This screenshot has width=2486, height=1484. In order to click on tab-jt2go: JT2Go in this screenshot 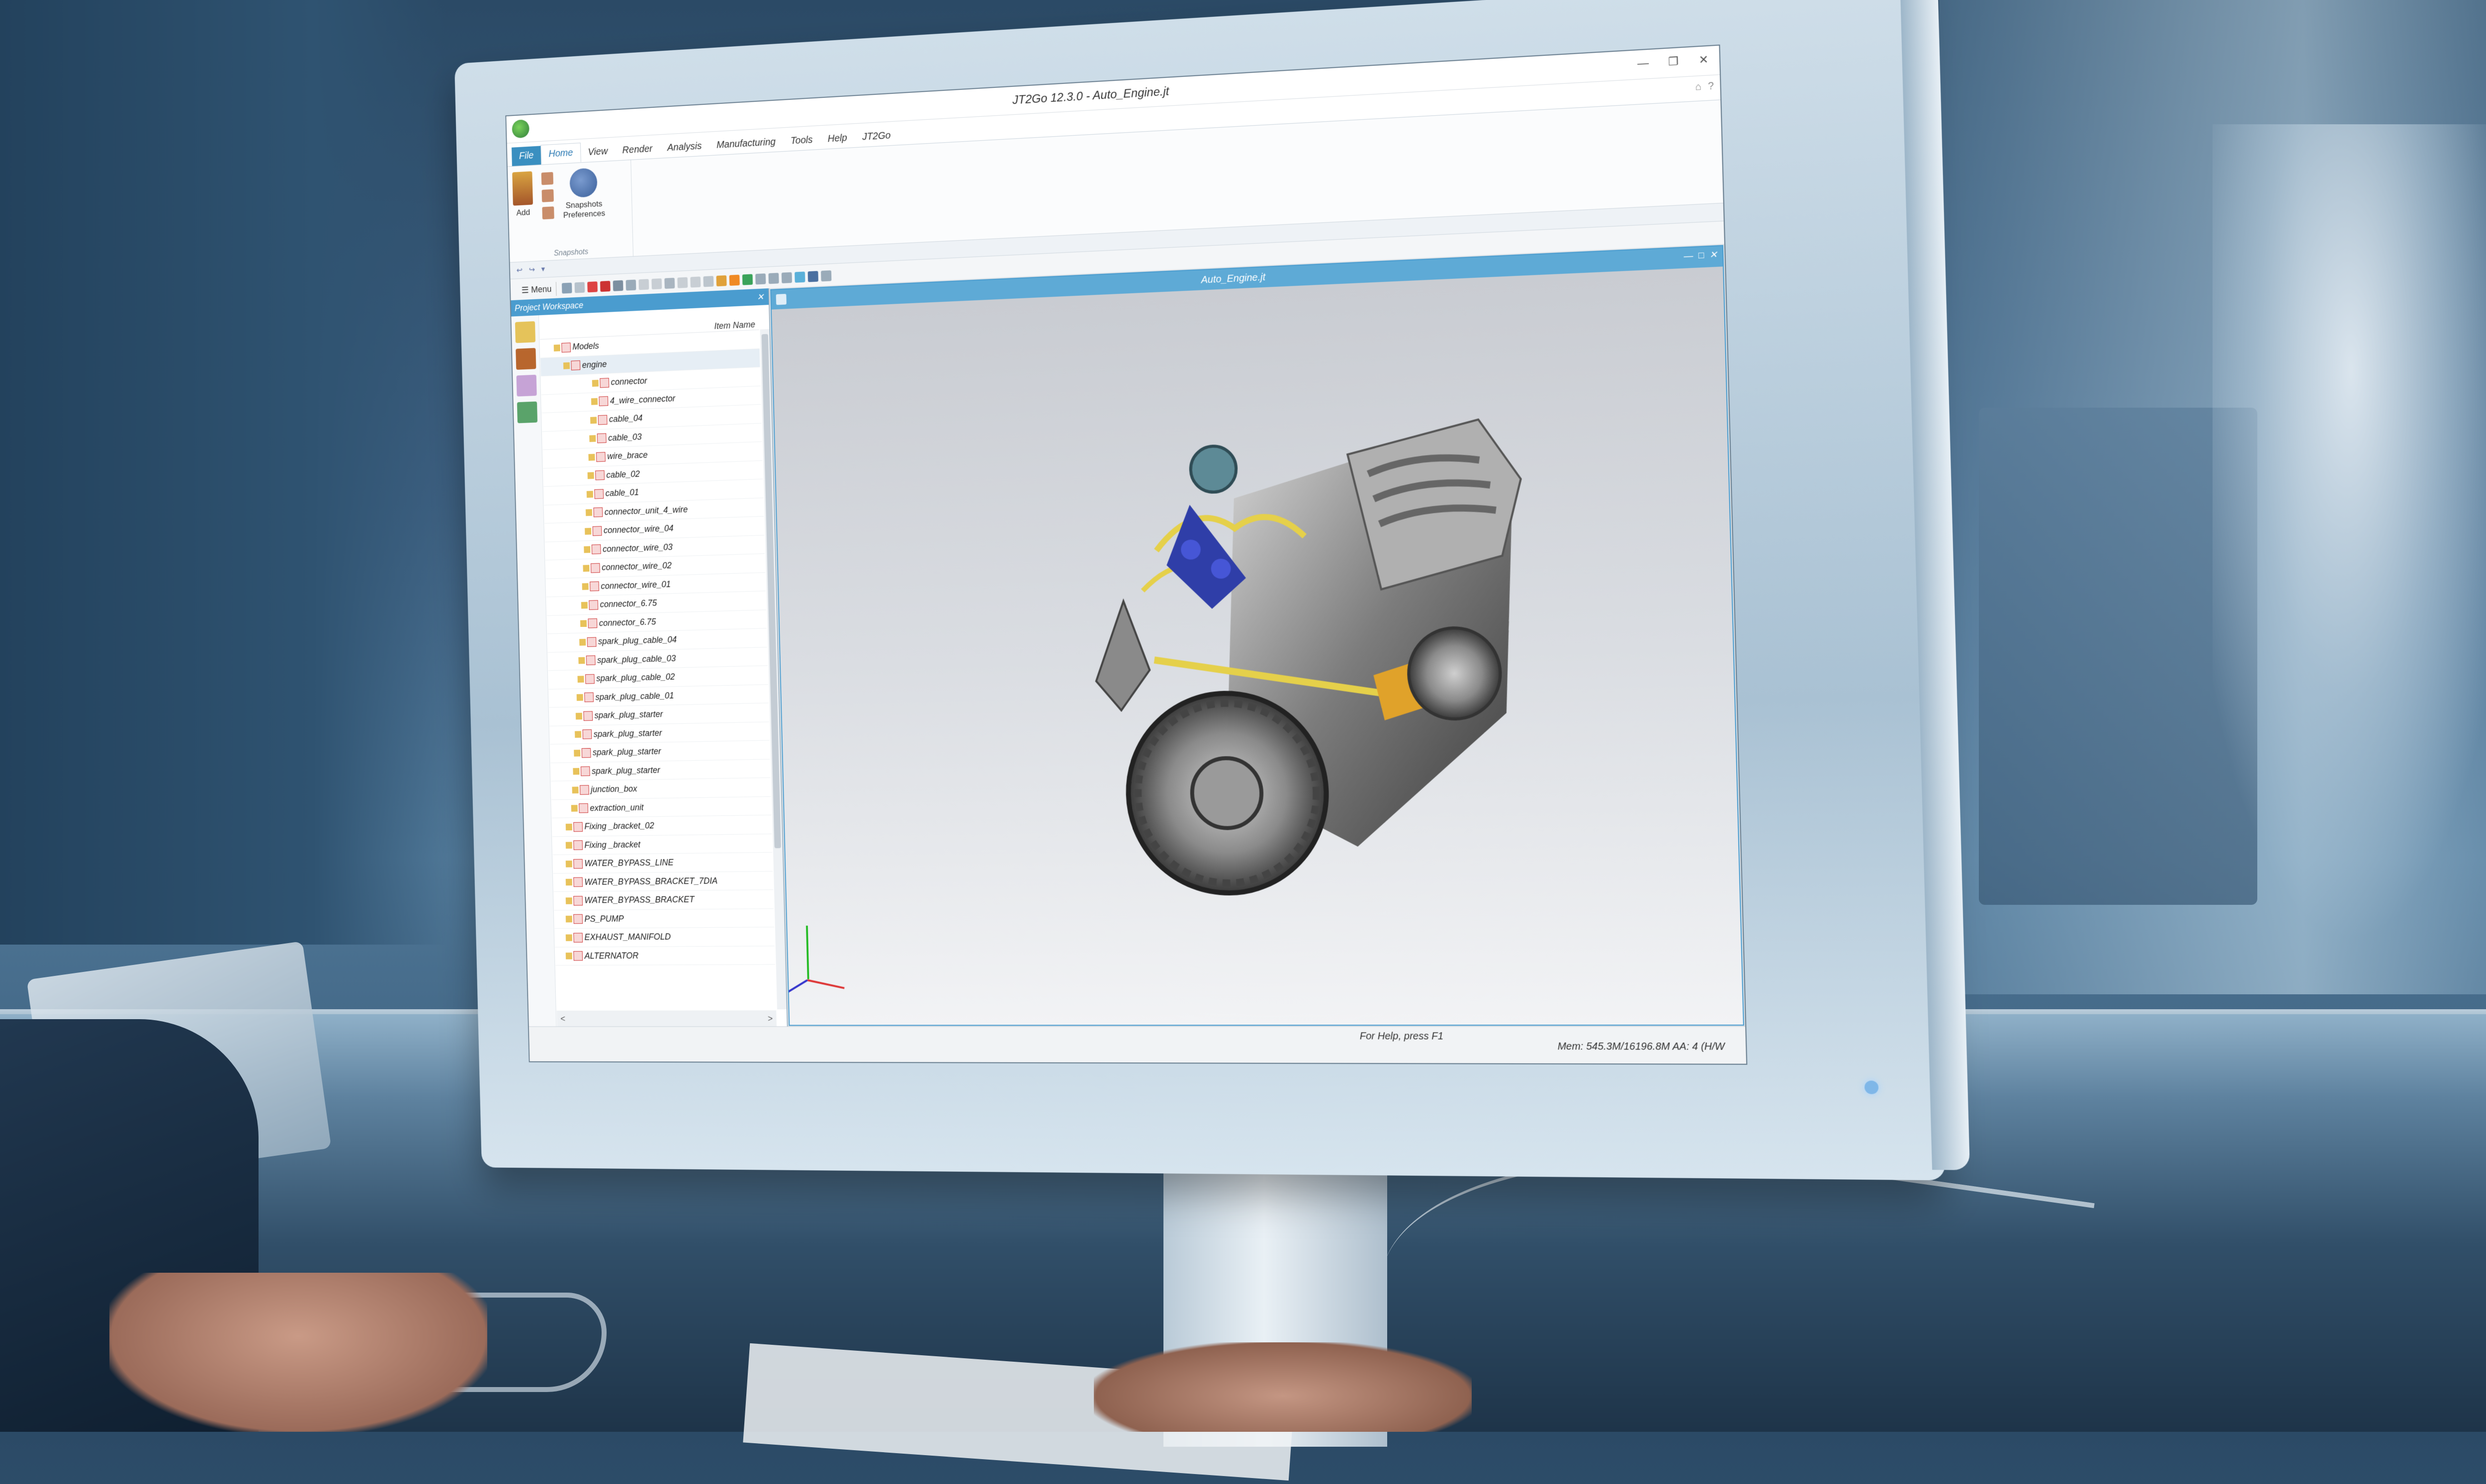, I will do `click(876, 136)`.